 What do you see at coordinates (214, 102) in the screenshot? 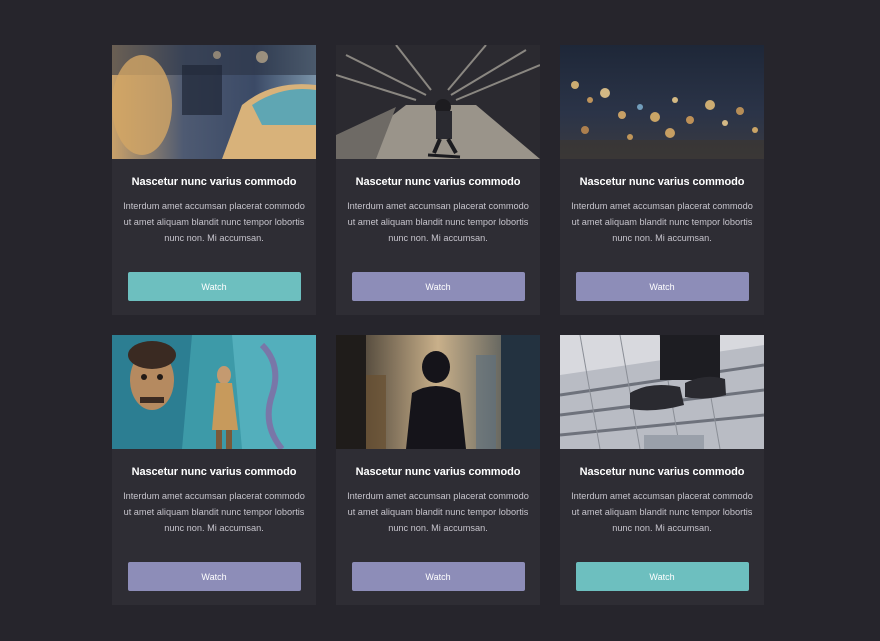
I see `taxi-street-photo` at bounding box center [214, 102].